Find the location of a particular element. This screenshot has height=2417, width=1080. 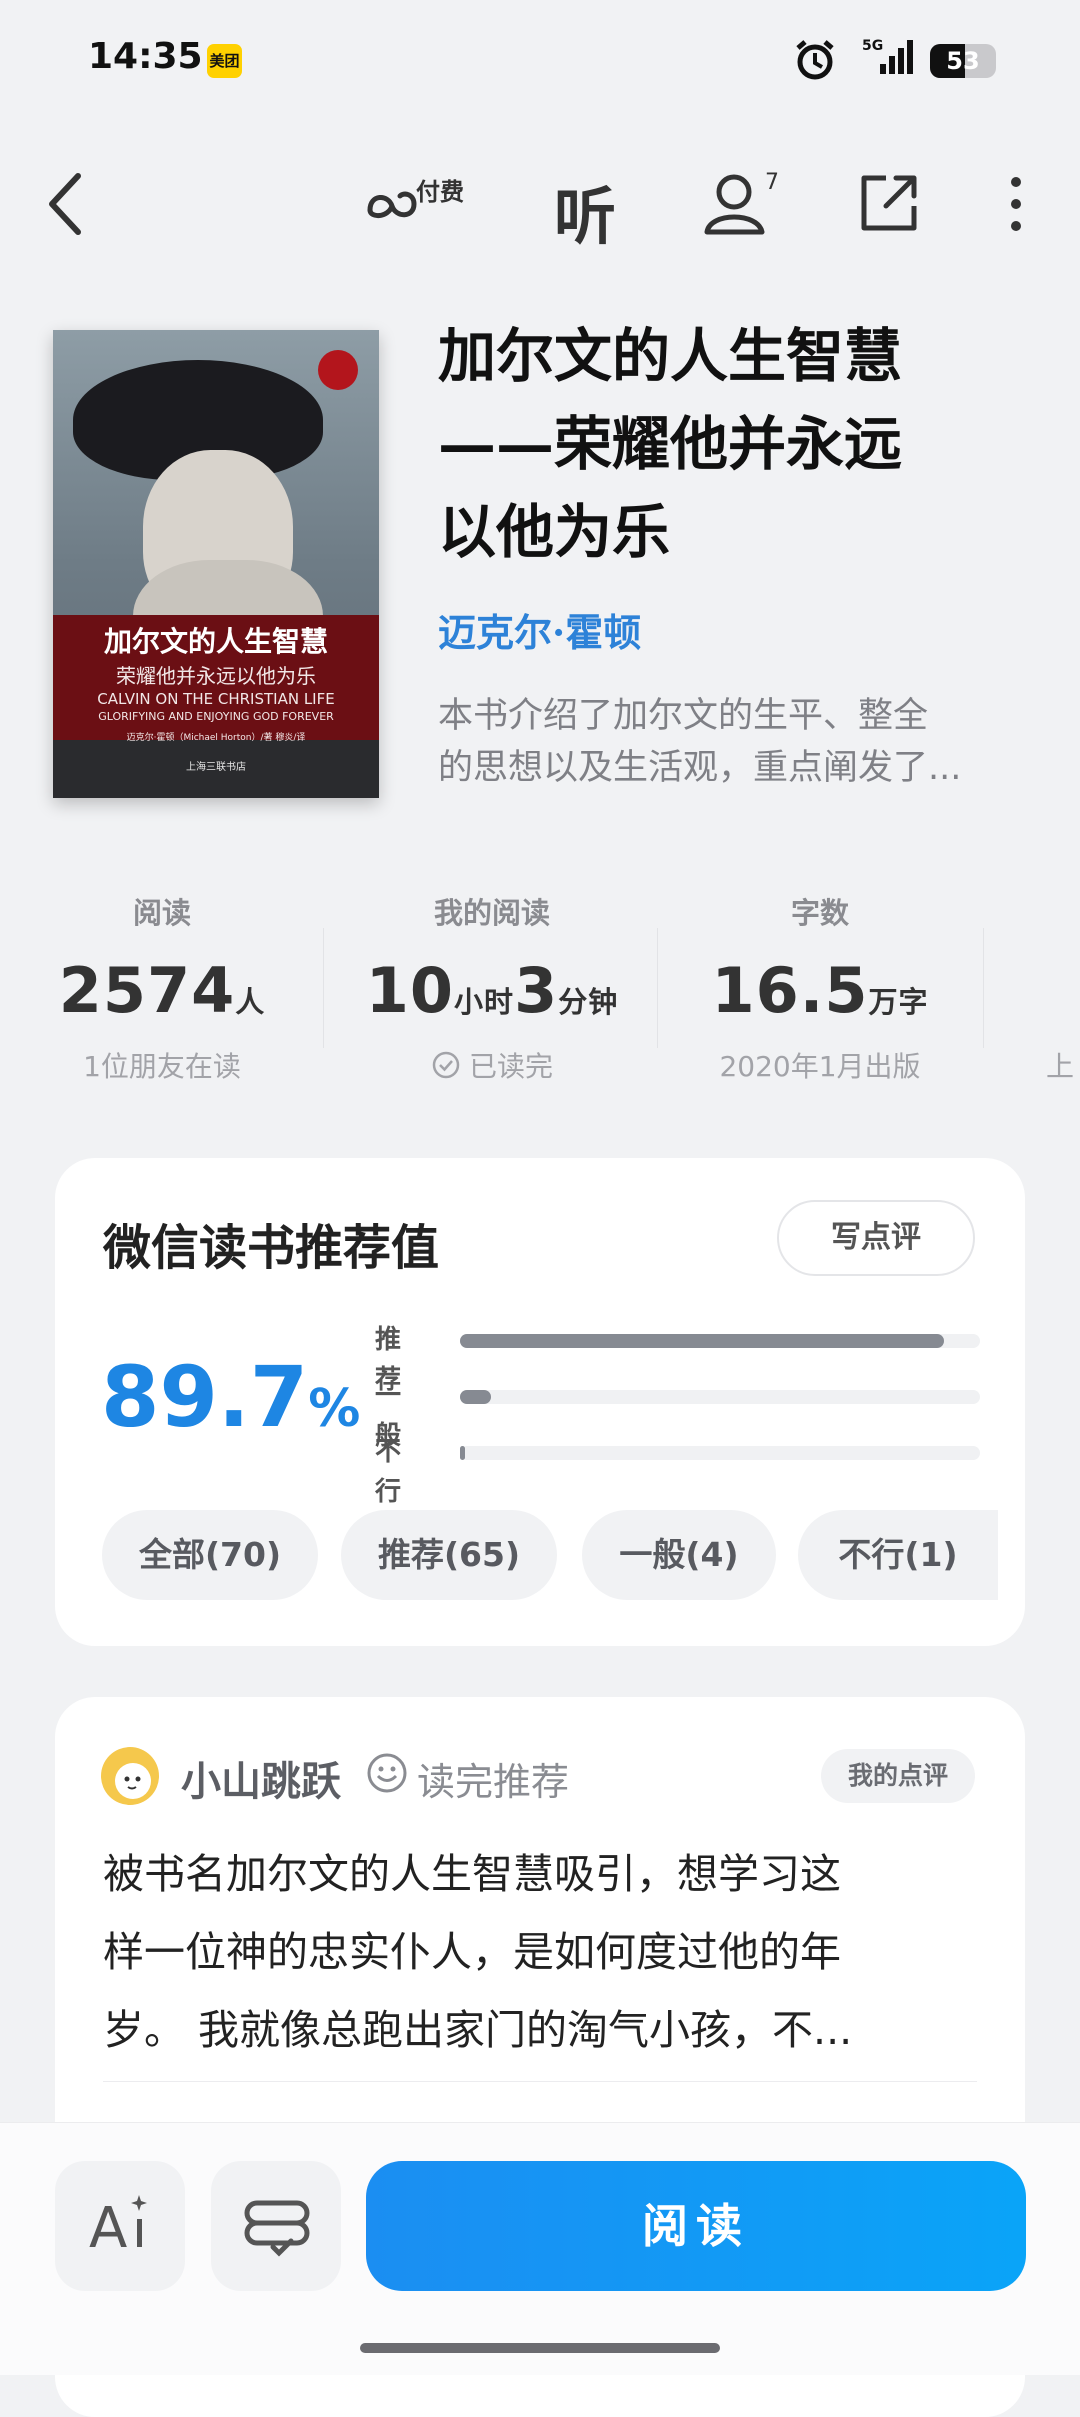

cover-english-subtitle: GLORIFYING AND ENJOYING GOD FOREVER is located at coordinates (216, 716).